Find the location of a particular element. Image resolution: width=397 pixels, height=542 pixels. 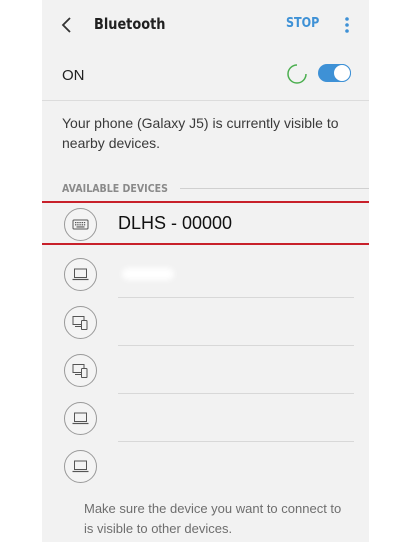

bluetooth-switch is located at coordinates (334, 73).